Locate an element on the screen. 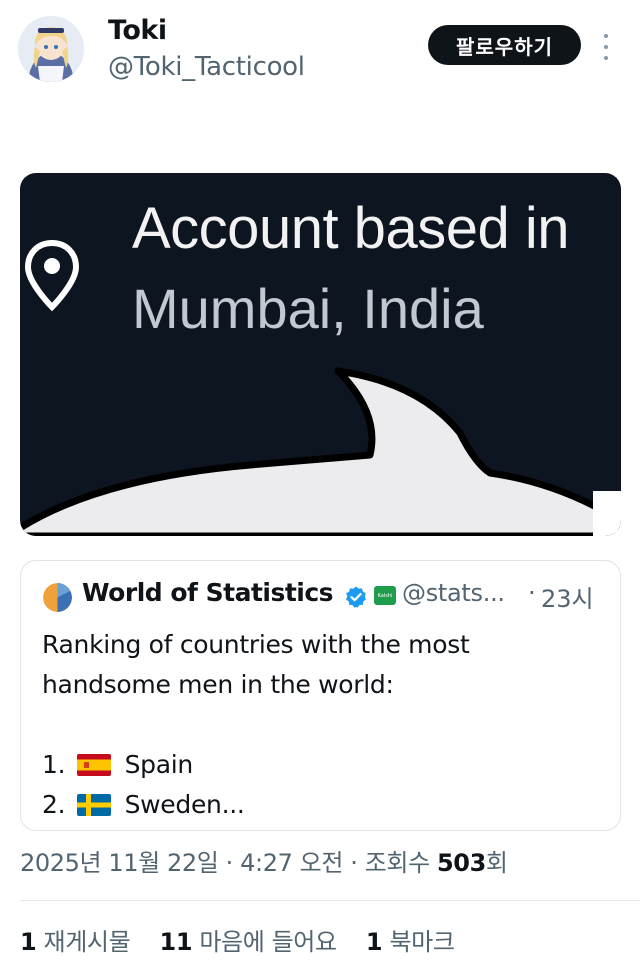  reposts-stat: 1 재게시물 is located at coordinates (75, 942).